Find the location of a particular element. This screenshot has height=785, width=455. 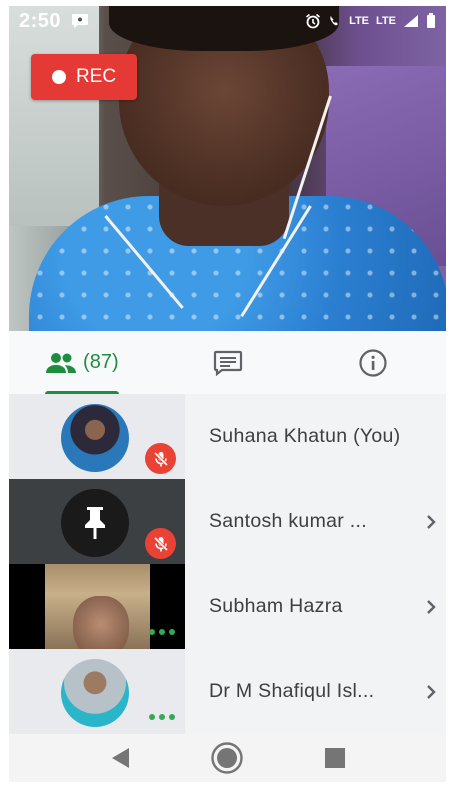

status-icons: LTE LTE is located at coordinates (370, 21).